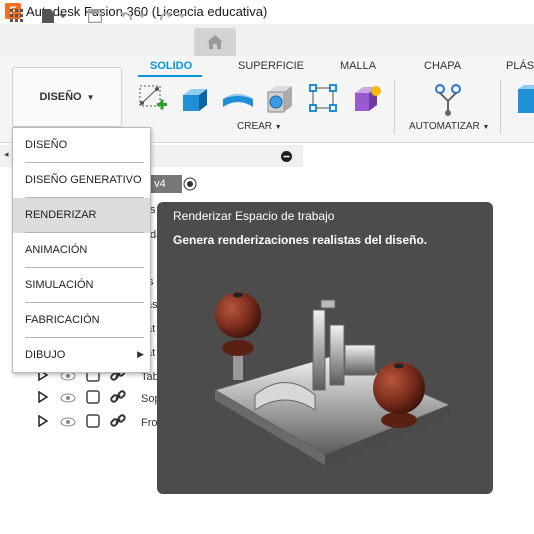  What do you see at coordinates (279, 98) in the screenshot?
I see `hole-icon` at bounding box center [279, 98].